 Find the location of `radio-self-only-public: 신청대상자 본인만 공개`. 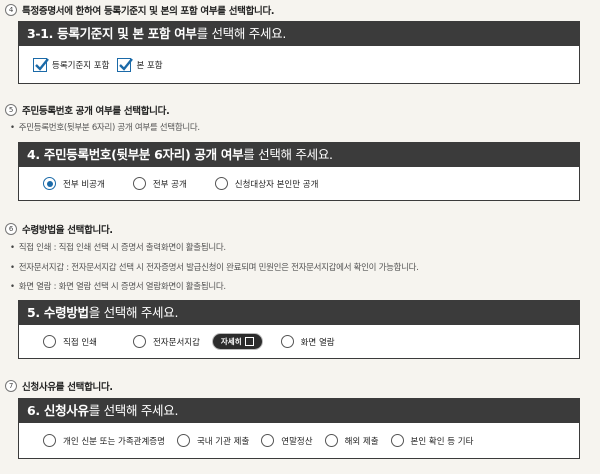

radio-self-only-public: 신청대상자 본인만 공개 is located at coordinates (266, 183).